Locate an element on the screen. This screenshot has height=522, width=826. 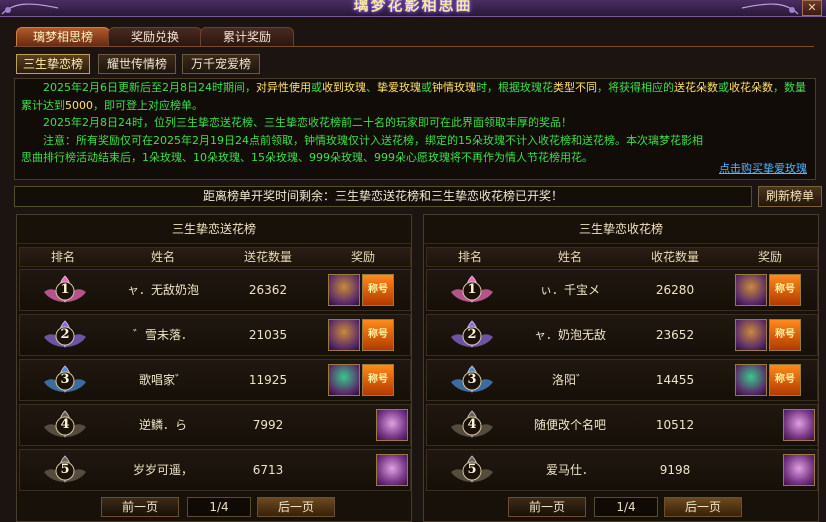
table-row: 4 随便改个名吧 10512 is located at coordinates (622, 425).